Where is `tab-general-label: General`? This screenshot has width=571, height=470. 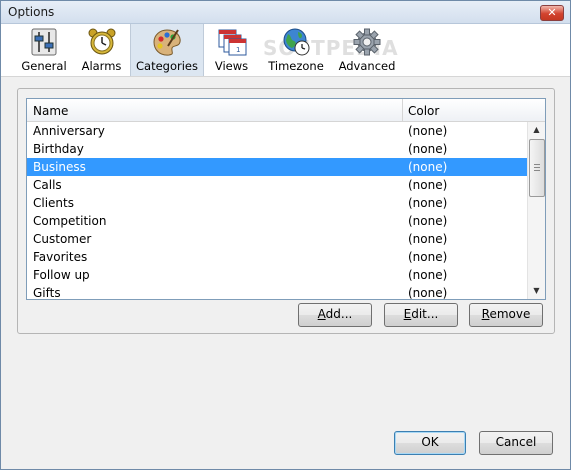 tab-general-label: General is located at coordinates (44, 66).